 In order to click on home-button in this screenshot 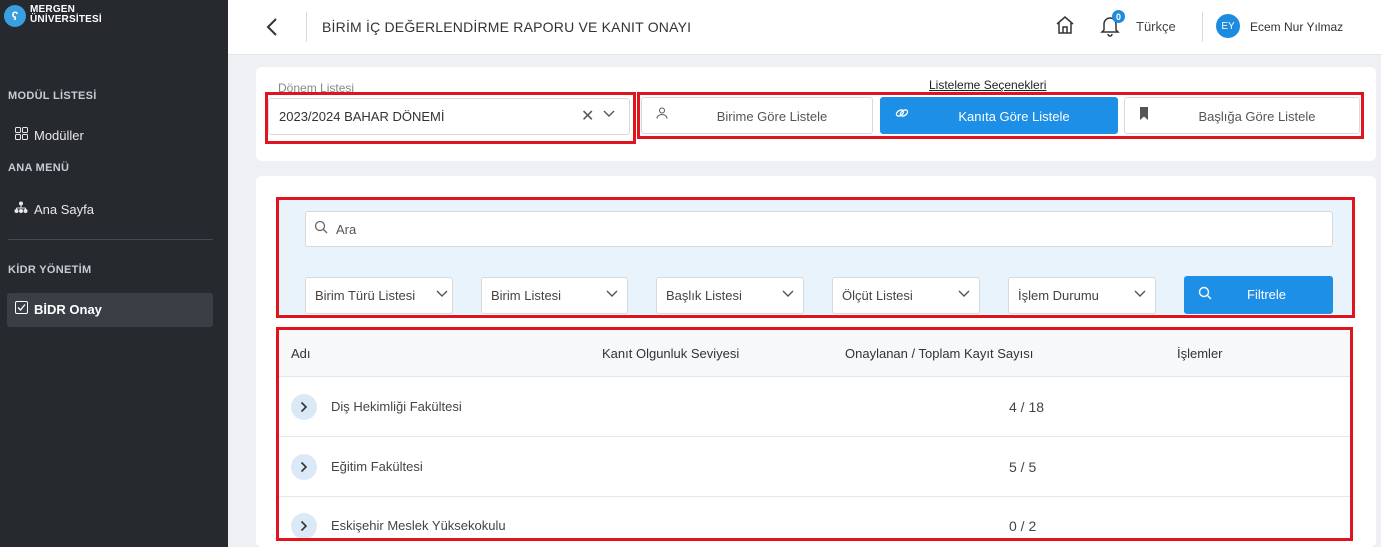, I will do `click(1066, 26)`.